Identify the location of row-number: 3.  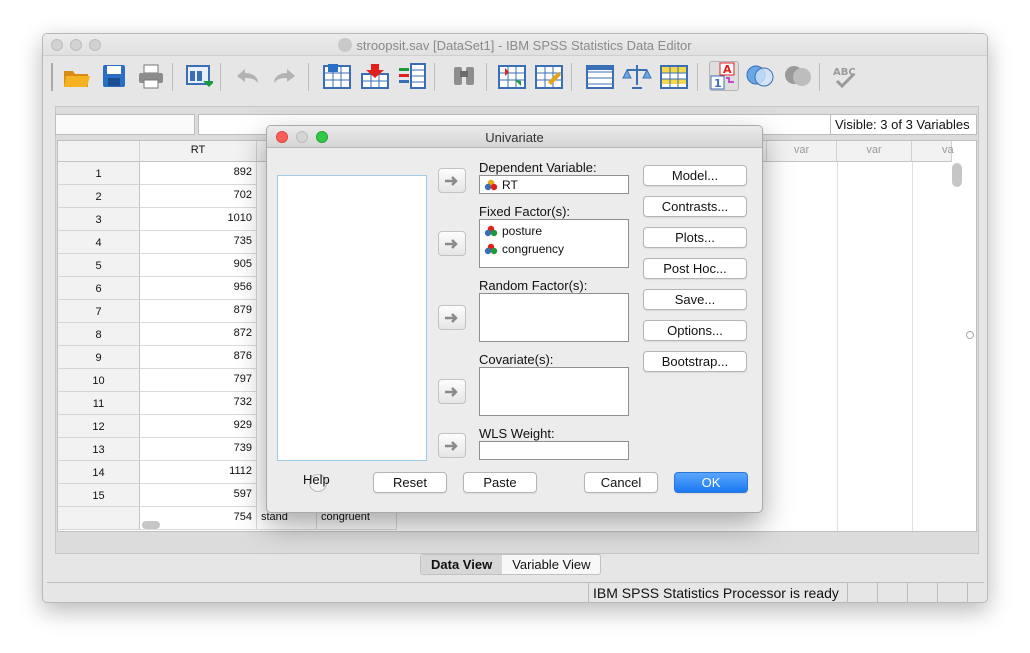
(99, 219).